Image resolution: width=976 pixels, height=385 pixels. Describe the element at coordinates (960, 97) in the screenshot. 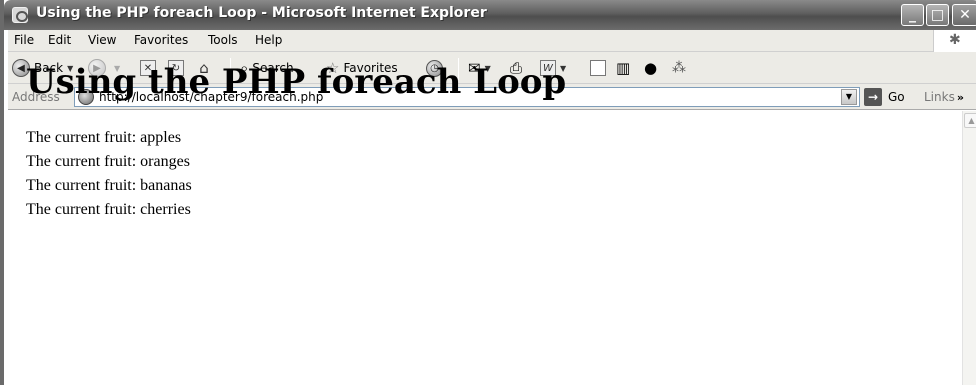

I see `chevron-right-icon: »` at that location.